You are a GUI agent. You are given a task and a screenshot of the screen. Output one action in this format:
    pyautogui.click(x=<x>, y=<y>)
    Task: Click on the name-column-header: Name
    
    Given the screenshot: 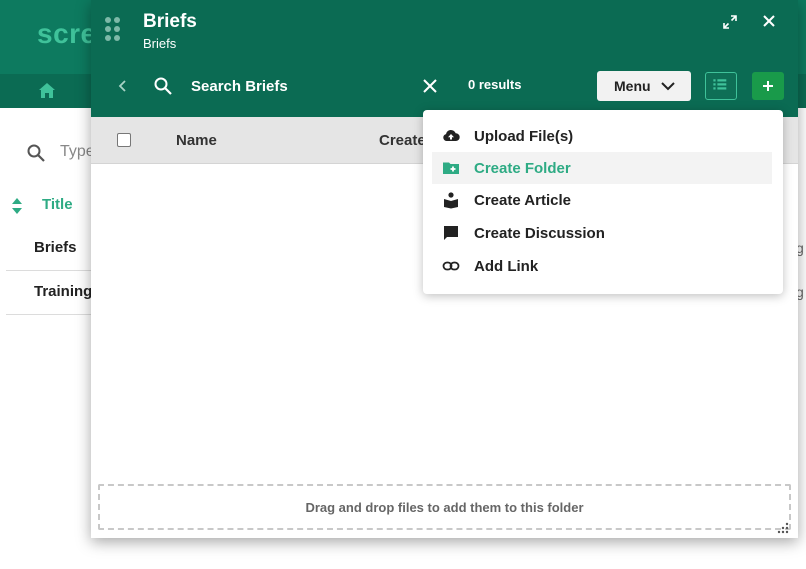 What is the action you would take?
    pyautogui.click(x=196, y=140)
    